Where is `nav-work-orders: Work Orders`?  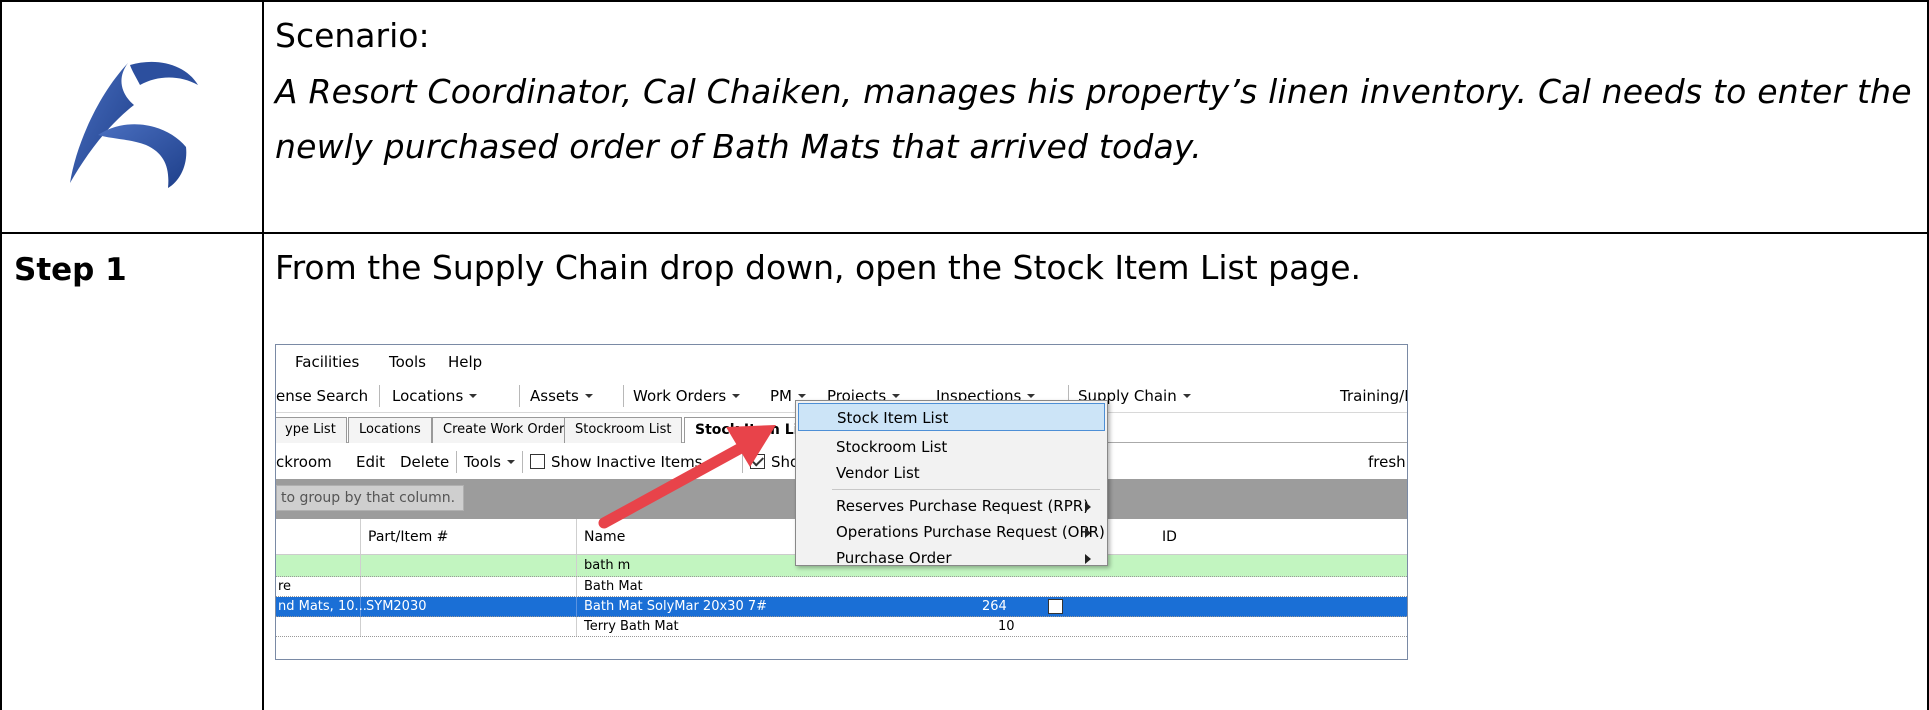
nav-work-orders: Work Orders is located at coordinates (687, 396).